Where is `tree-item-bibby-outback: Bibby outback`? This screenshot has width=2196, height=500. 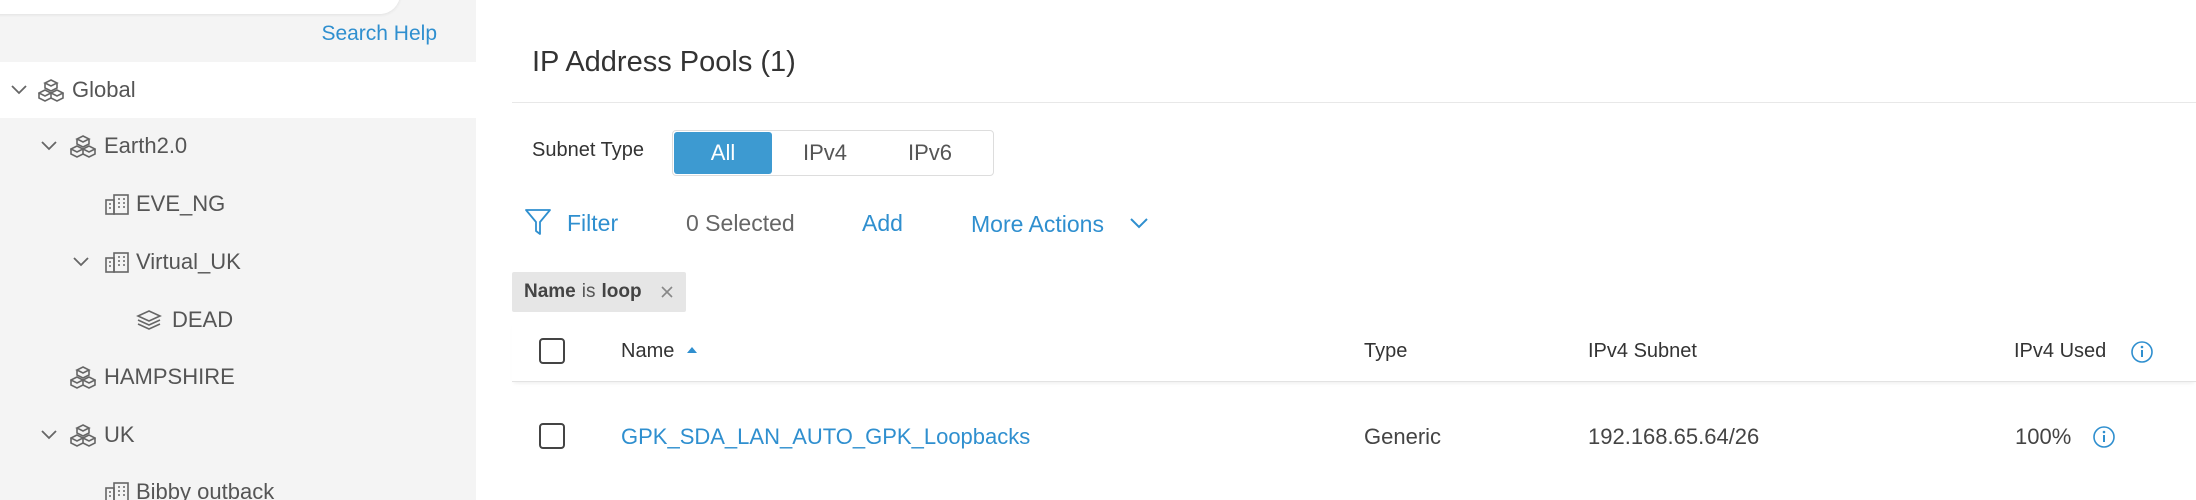 tree-item-bibby-outback: Bibby outback is located at coordinates (238, 482).